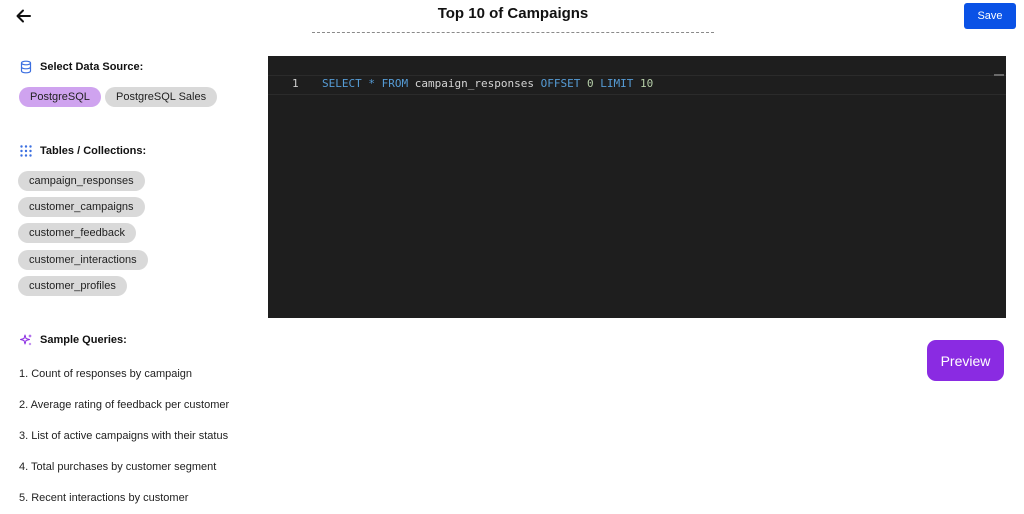  I want to click on sample-queries-heading-label: Sample Queries:, so click(83, 340).